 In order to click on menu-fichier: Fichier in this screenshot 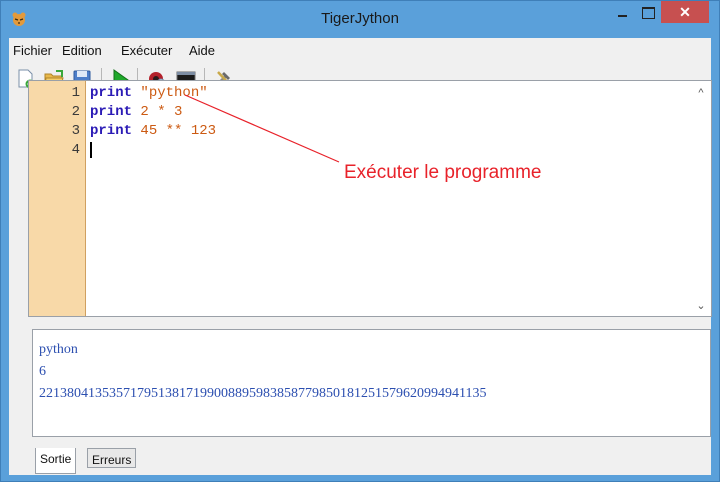, I will do `click(32, 50)`.